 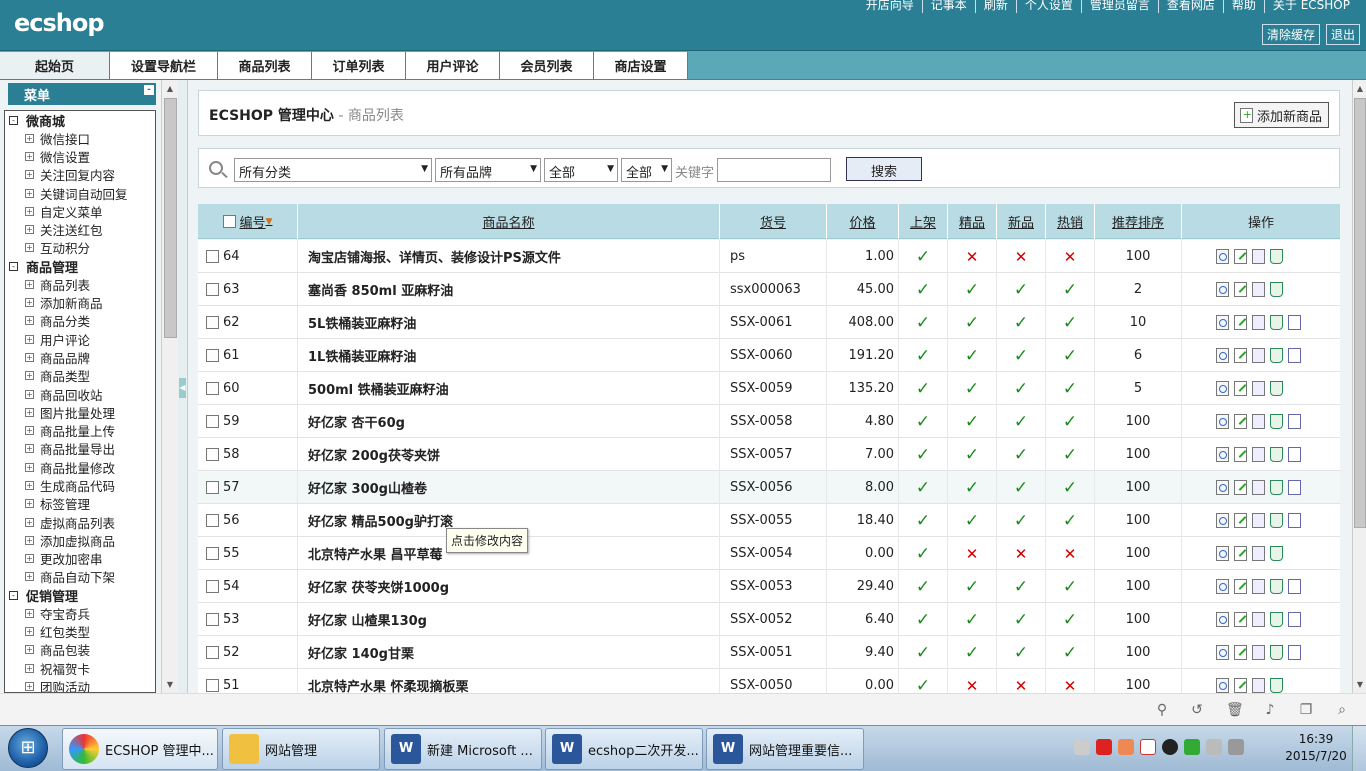 I want to click on menu-item: + 商品批量导出, so click(x=80, y=449).